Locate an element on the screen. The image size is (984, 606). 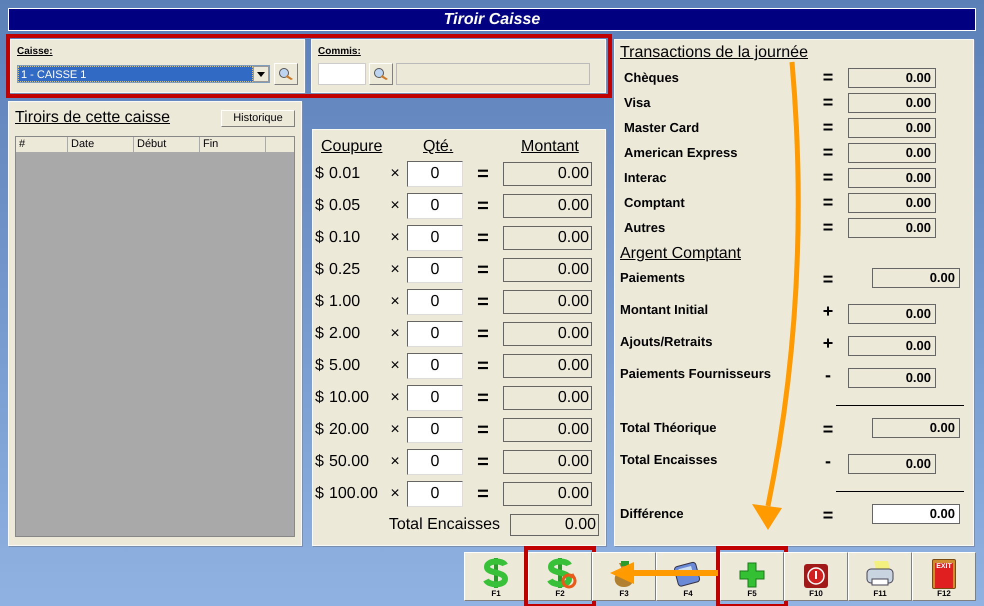
denomination-value: 20.00 is located at coordinates (349, 430).